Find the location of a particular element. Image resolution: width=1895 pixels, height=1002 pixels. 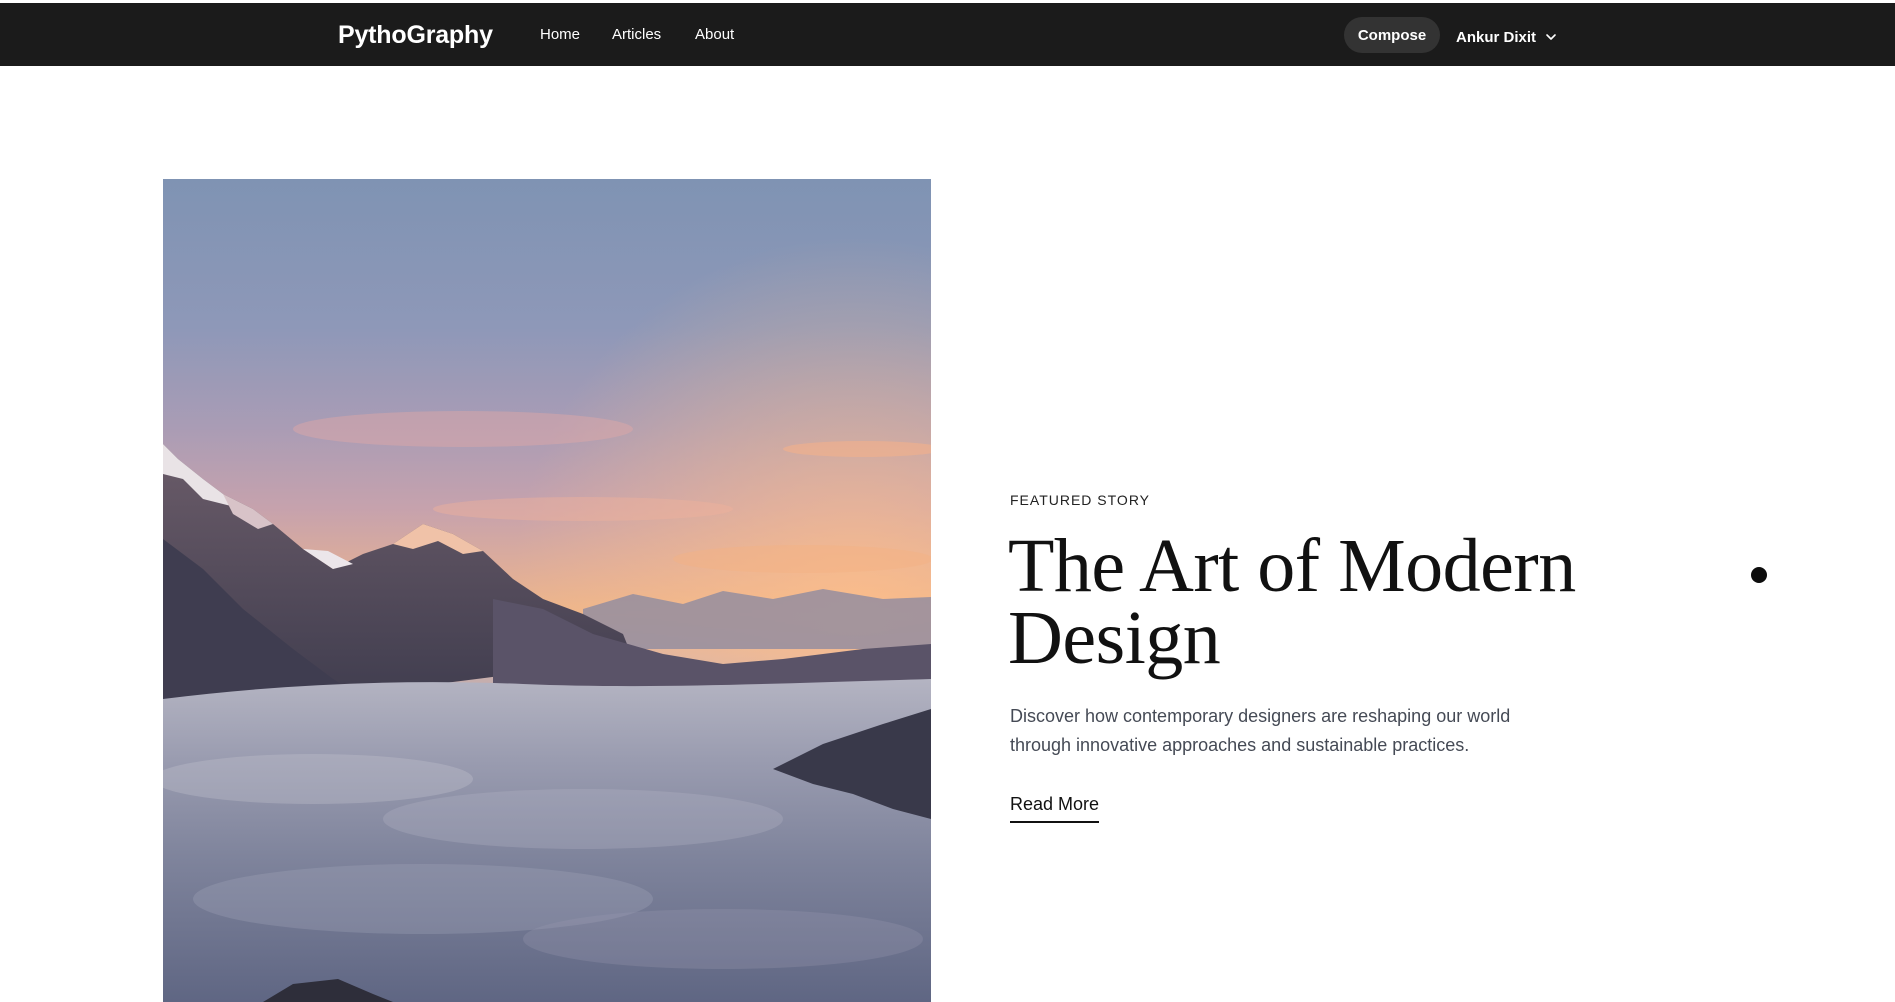

featured-title-line-2: Design is located at coordinates (1114, 638).